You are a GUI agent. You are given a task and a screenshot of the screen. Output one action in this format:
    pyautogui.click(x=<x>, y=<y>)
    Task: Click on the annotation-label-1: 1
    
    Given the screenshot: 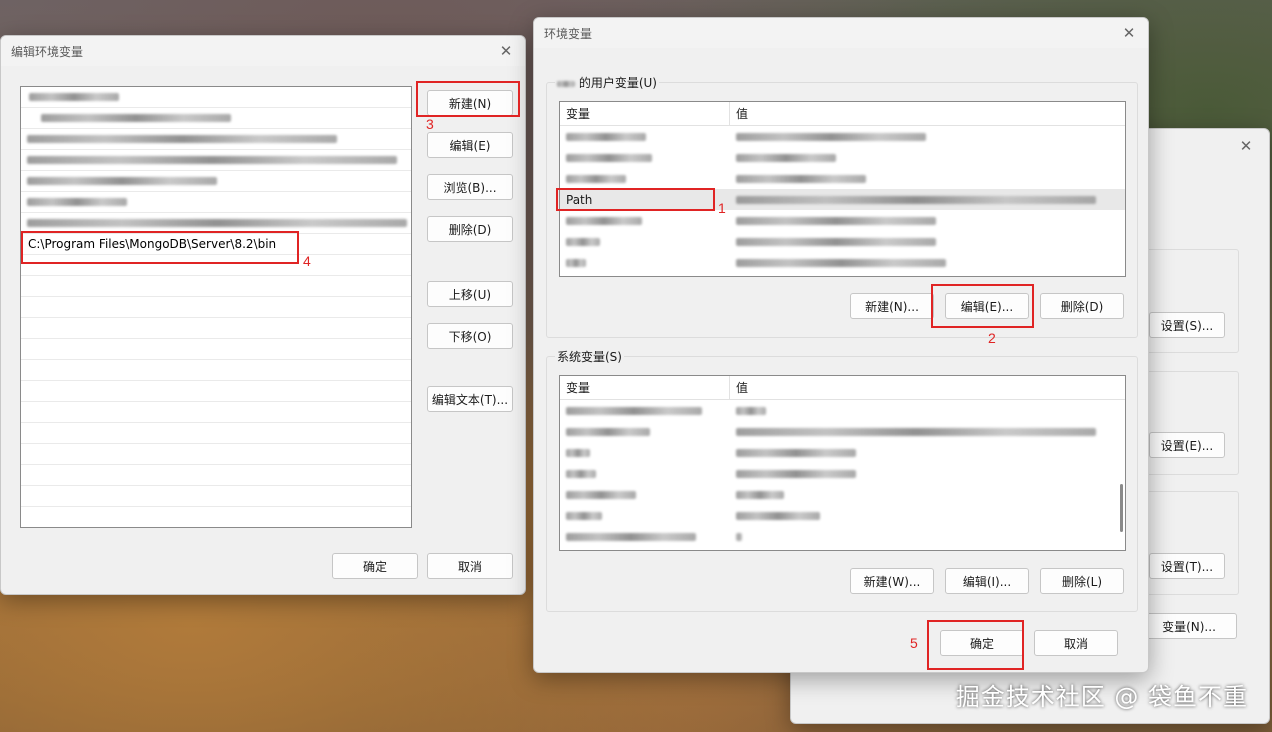 What is the action you would take?
    pyautogui.click(x=722, y=208)
    